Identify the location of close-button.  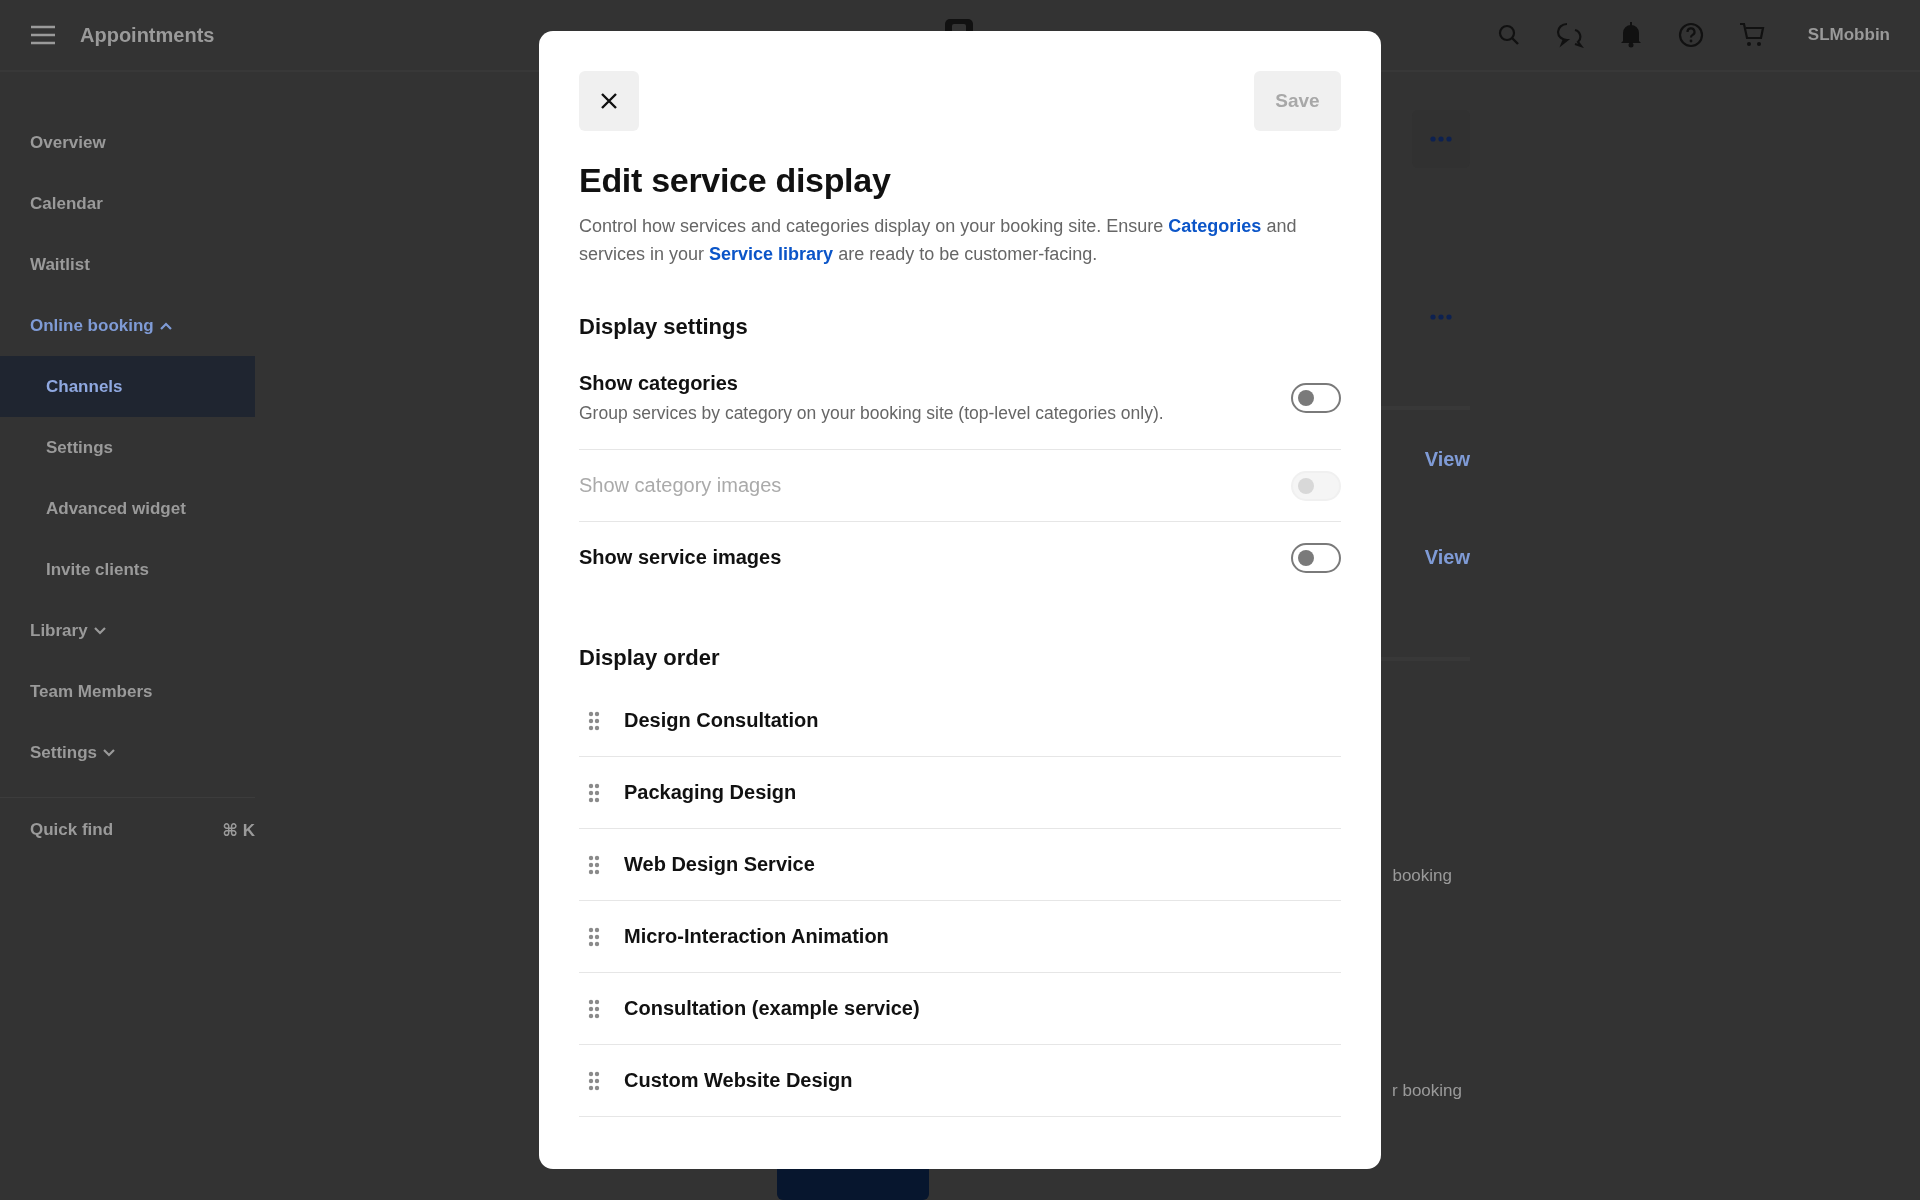
(609, 101).